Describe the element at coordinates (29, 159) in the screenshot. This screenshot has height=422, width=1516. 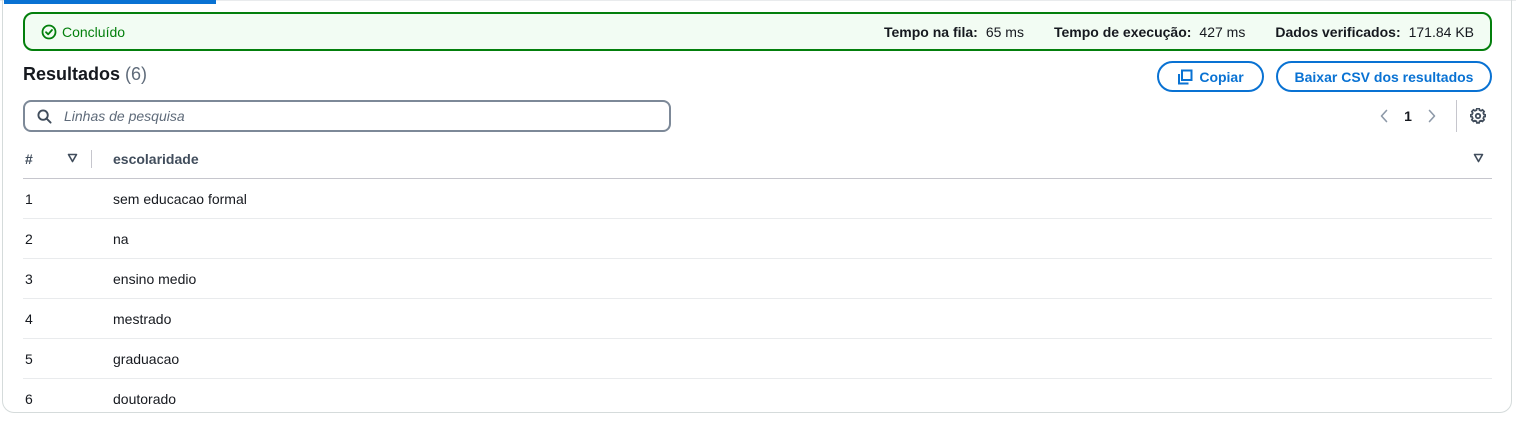
I see `column-header-index: #` at that location.